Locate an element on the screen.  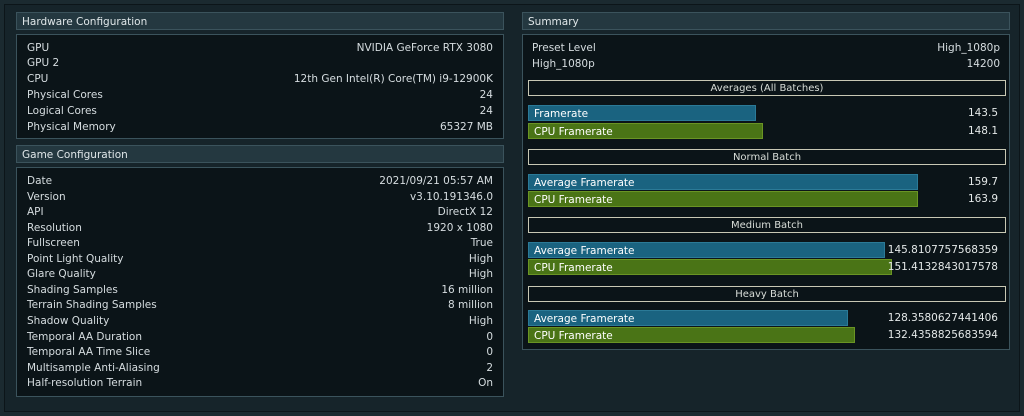
bar-row: Framerate 143.5 is located at coordinates (763, 113).